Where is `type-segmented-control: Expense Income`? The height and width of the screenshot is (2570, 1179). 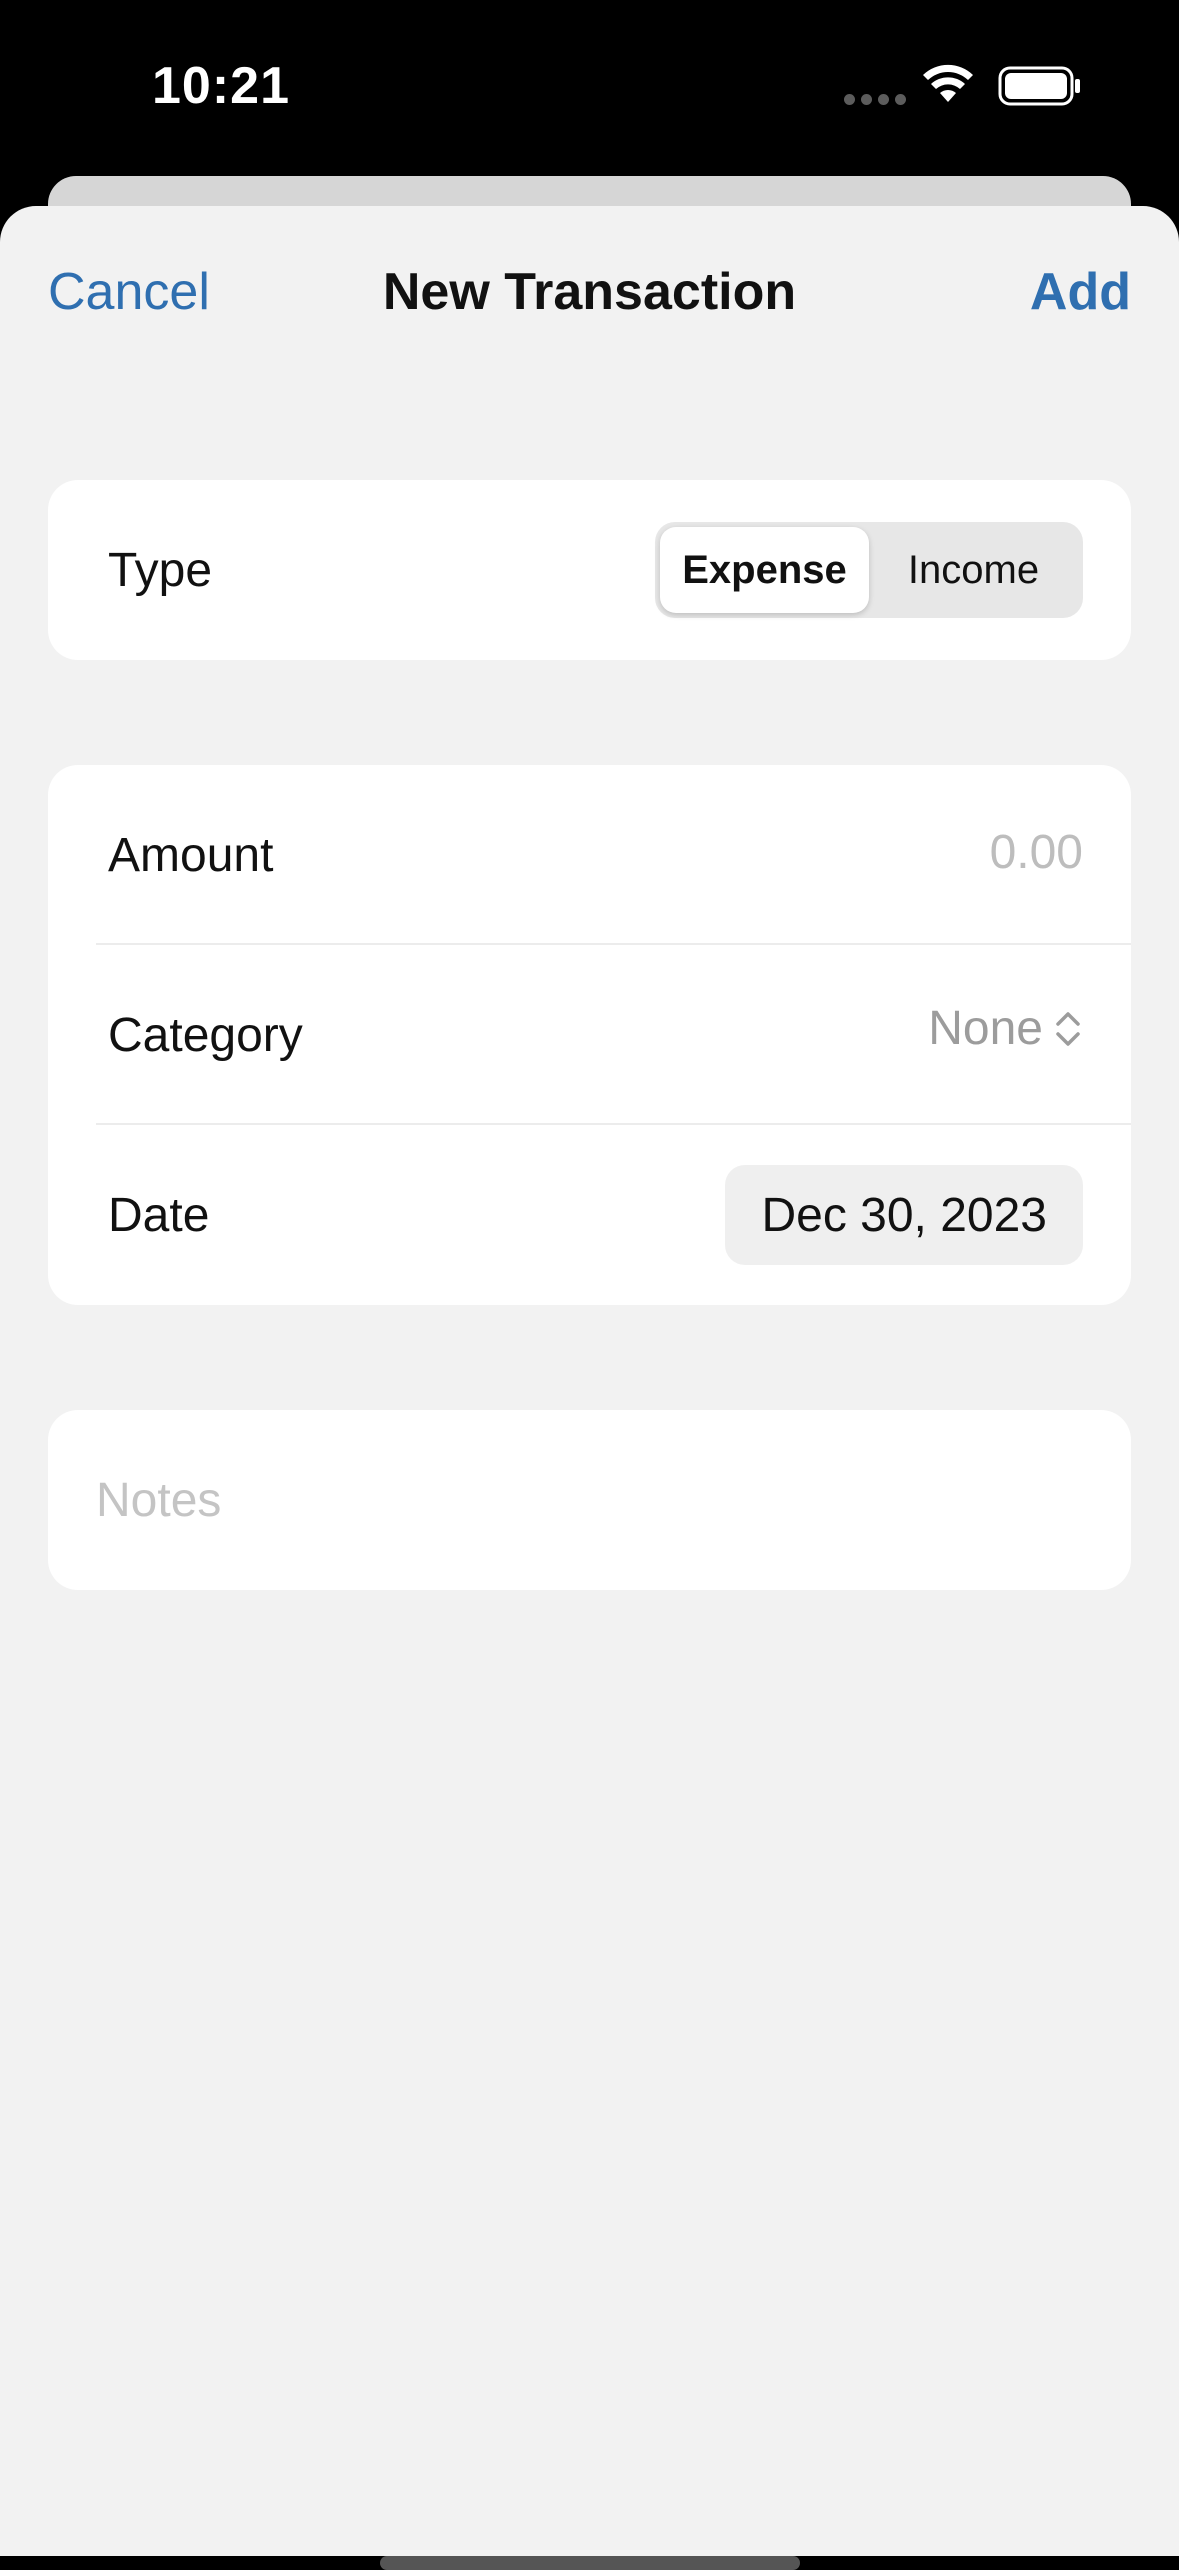 type-segmented-control: Expense Income is located at coordinates (869, 570).